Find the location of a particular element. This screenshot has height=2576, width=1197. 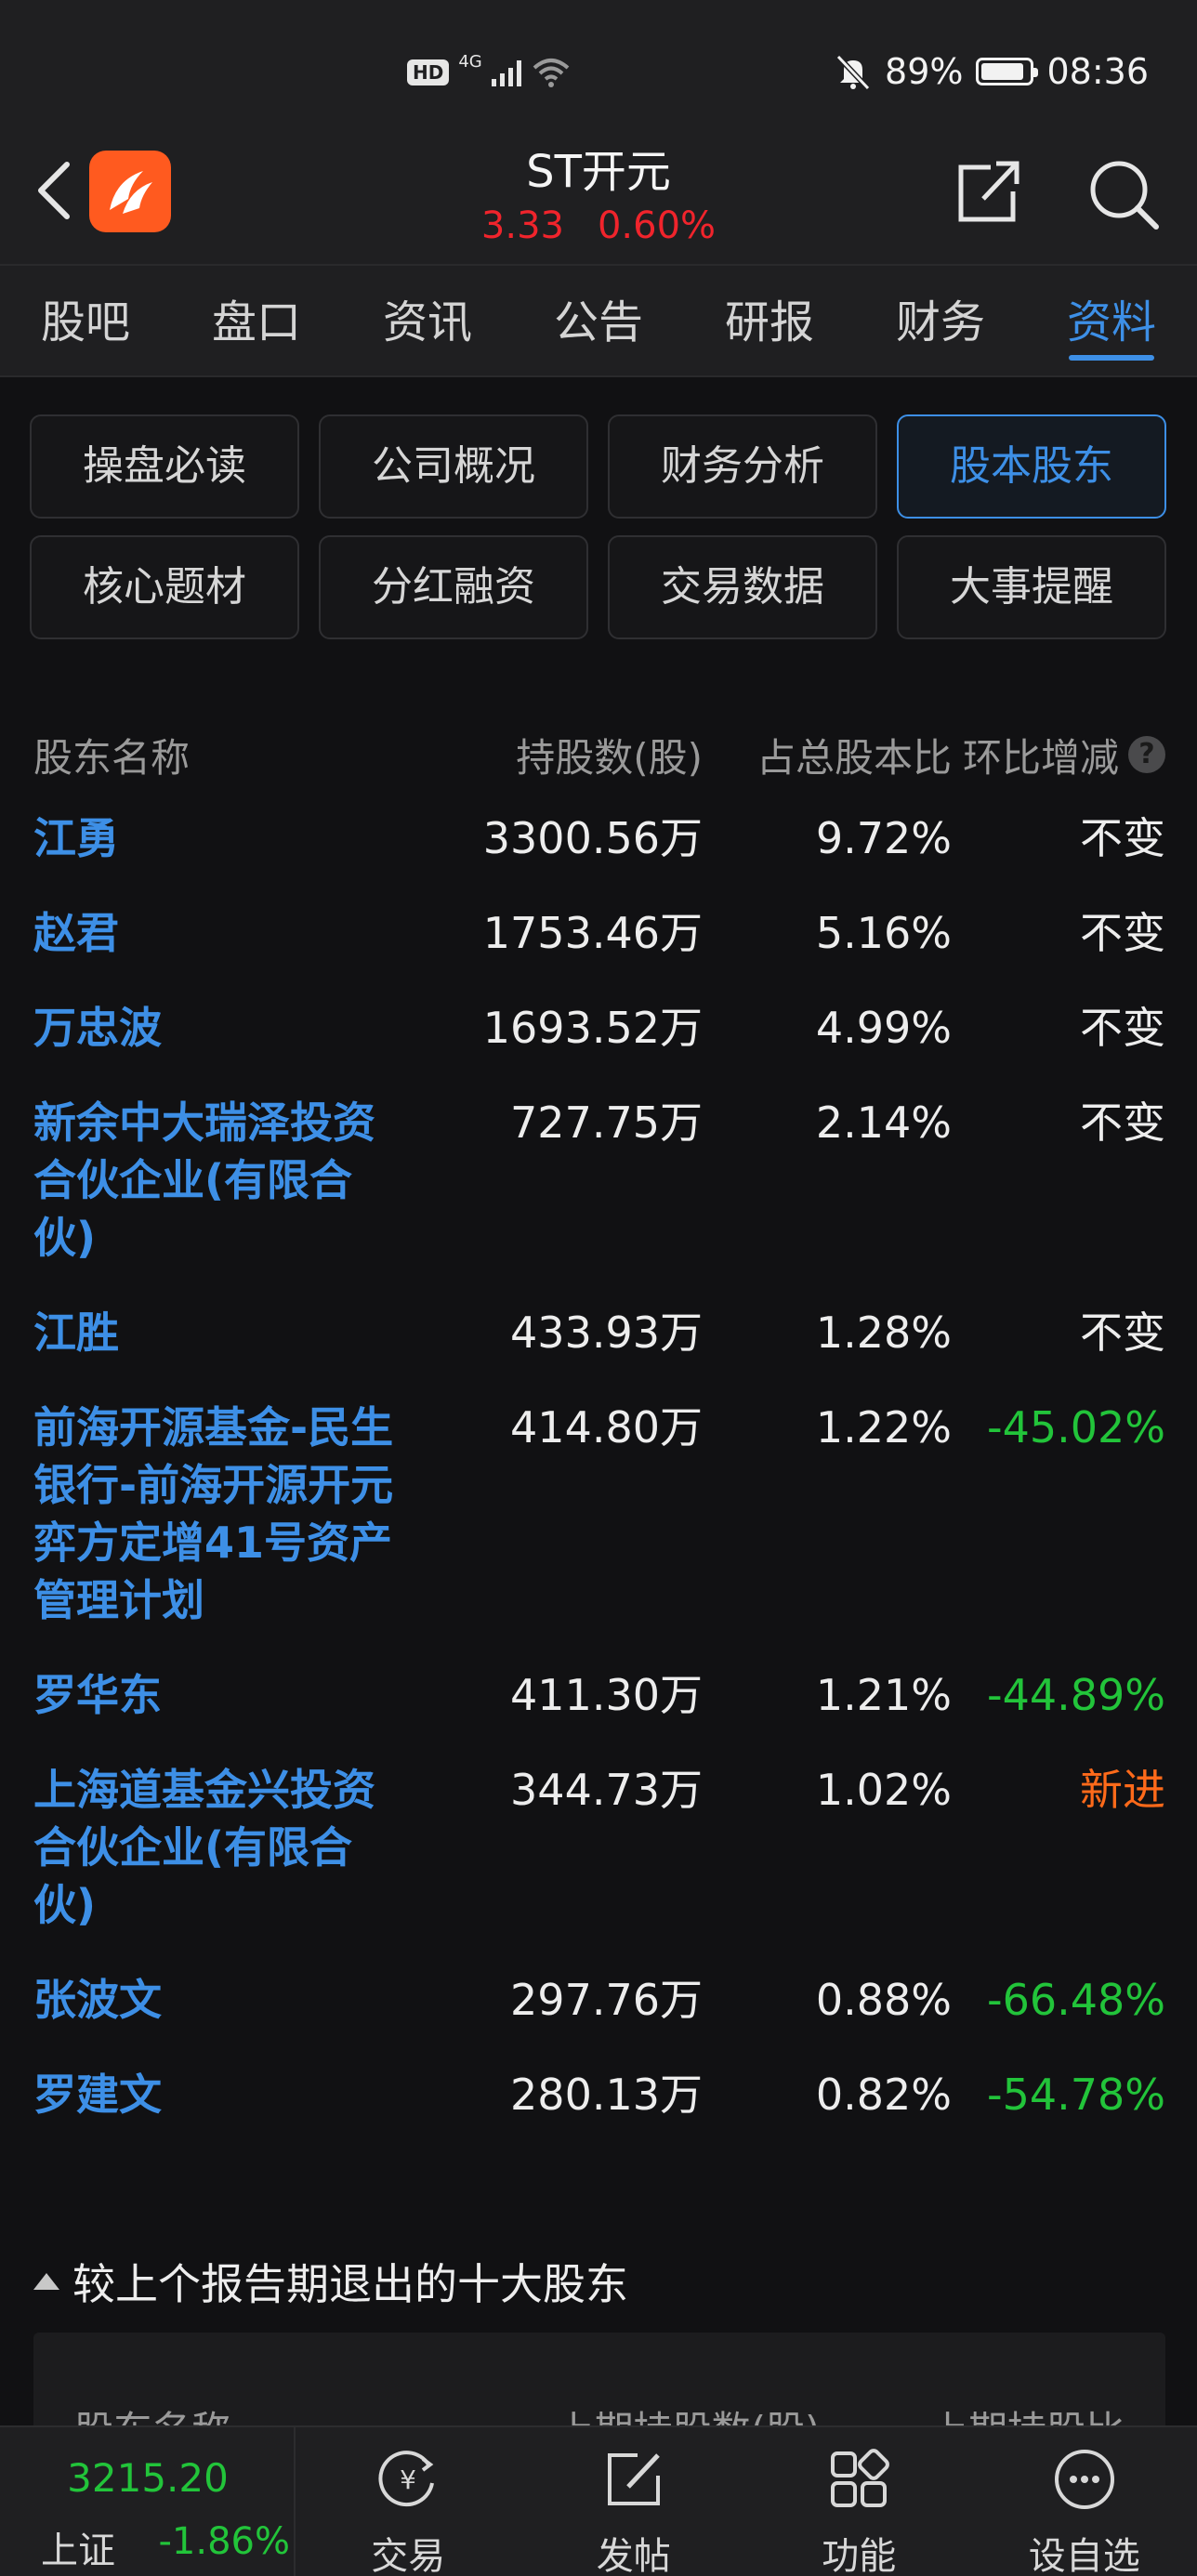

share-button is located at coordinates (987, 193).